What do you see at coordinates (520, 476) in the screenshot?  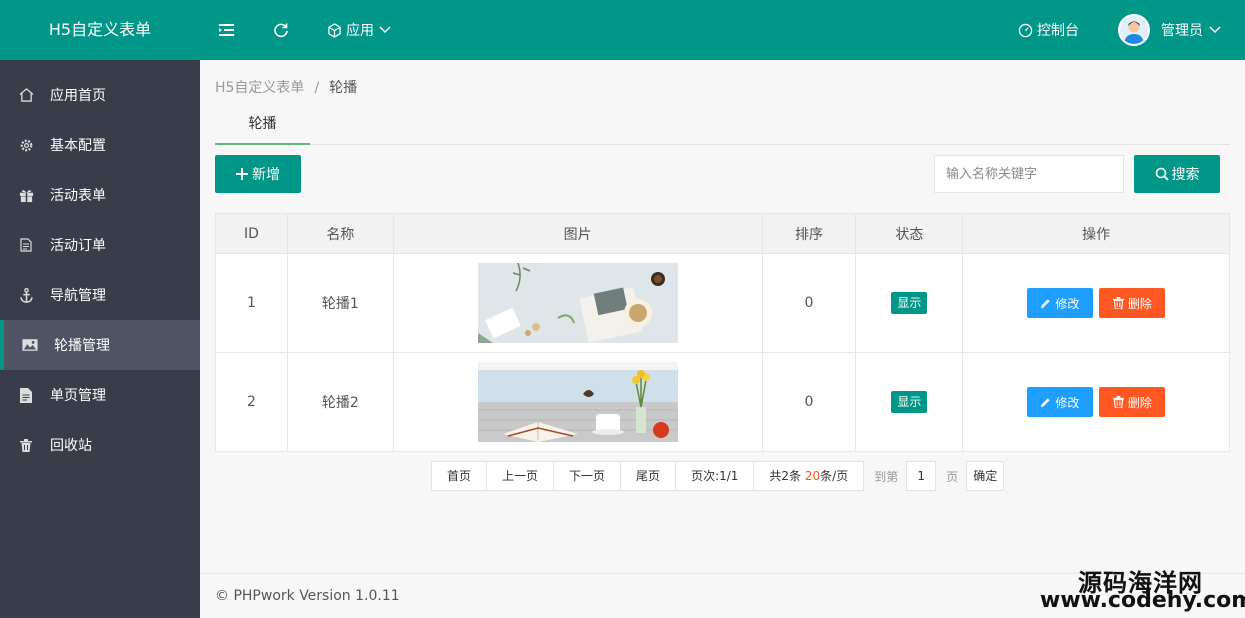 I see `page-prev-button: 上一页` at bounding box center [520, 476].